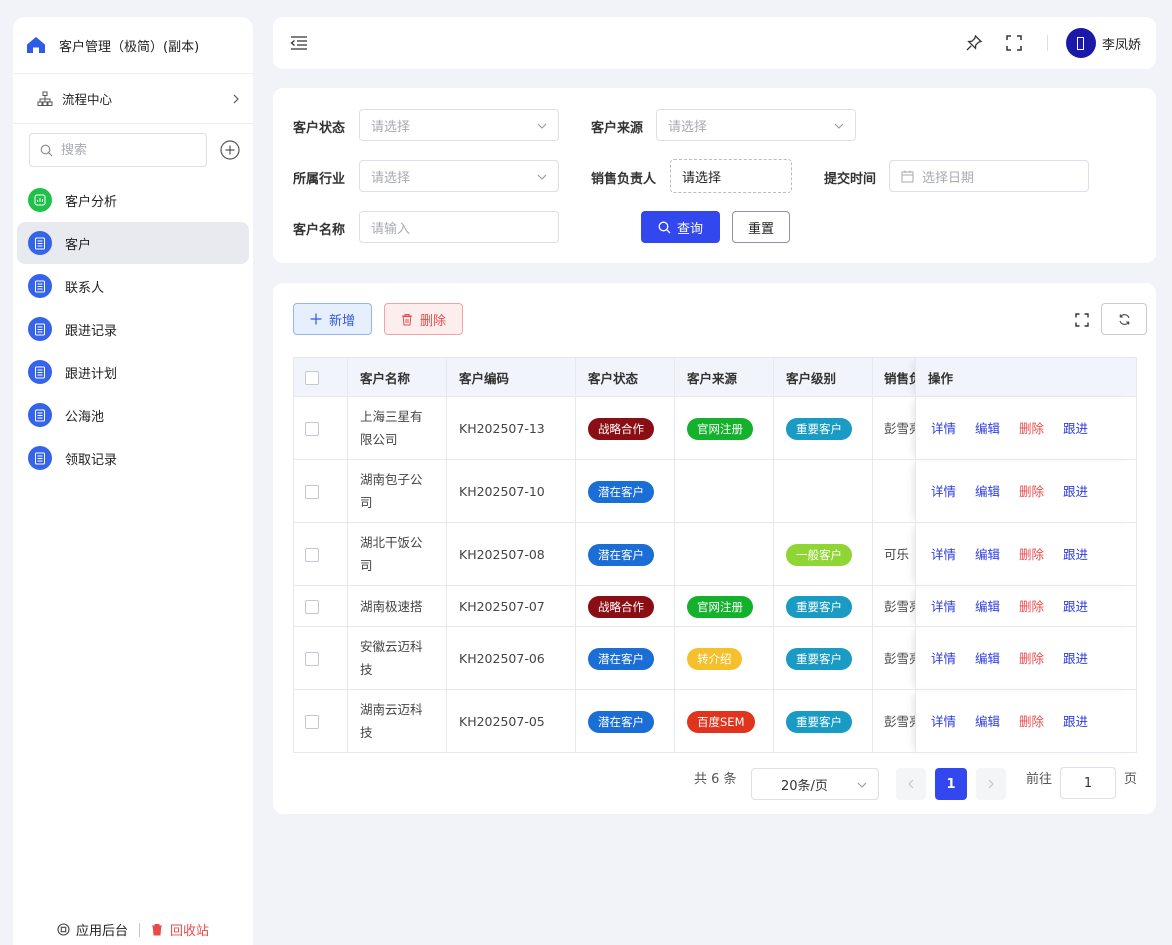 The height and width of the screenshot is (945, 1172). I want to click on top-header: 李凤娇, so click(714, 43).